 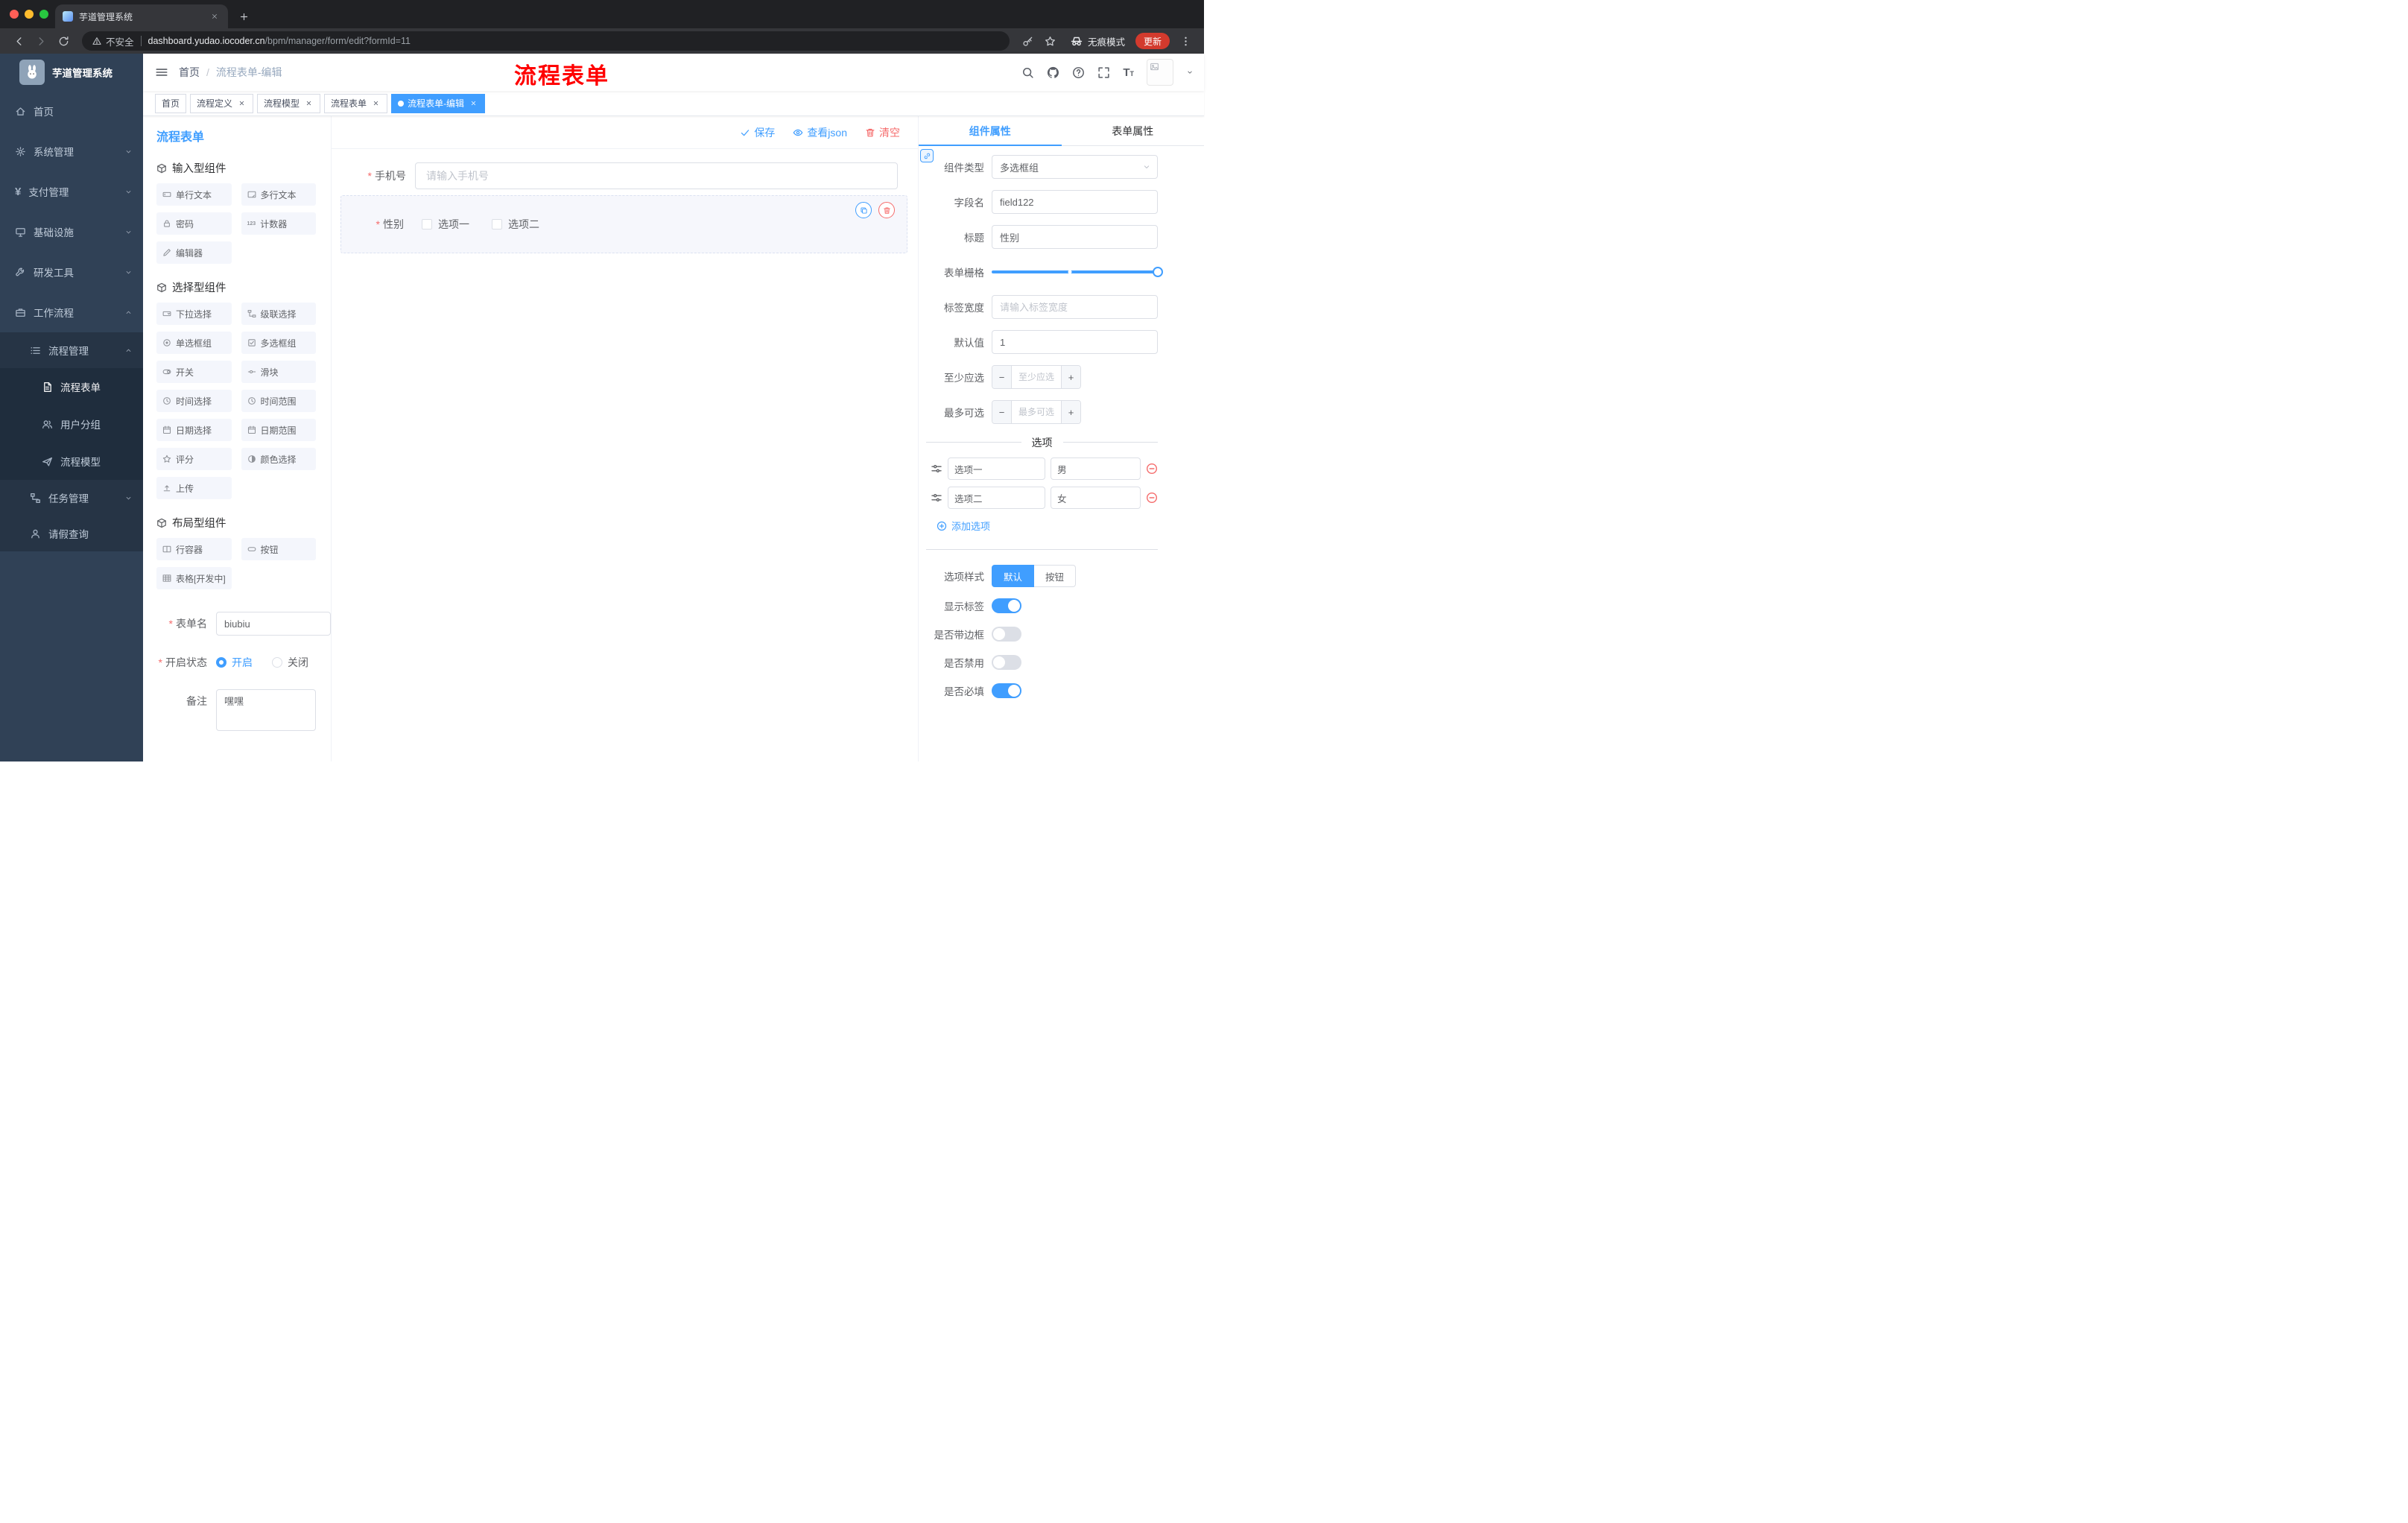 I want to click on minus-button: −, so click(x=1002, y=412).